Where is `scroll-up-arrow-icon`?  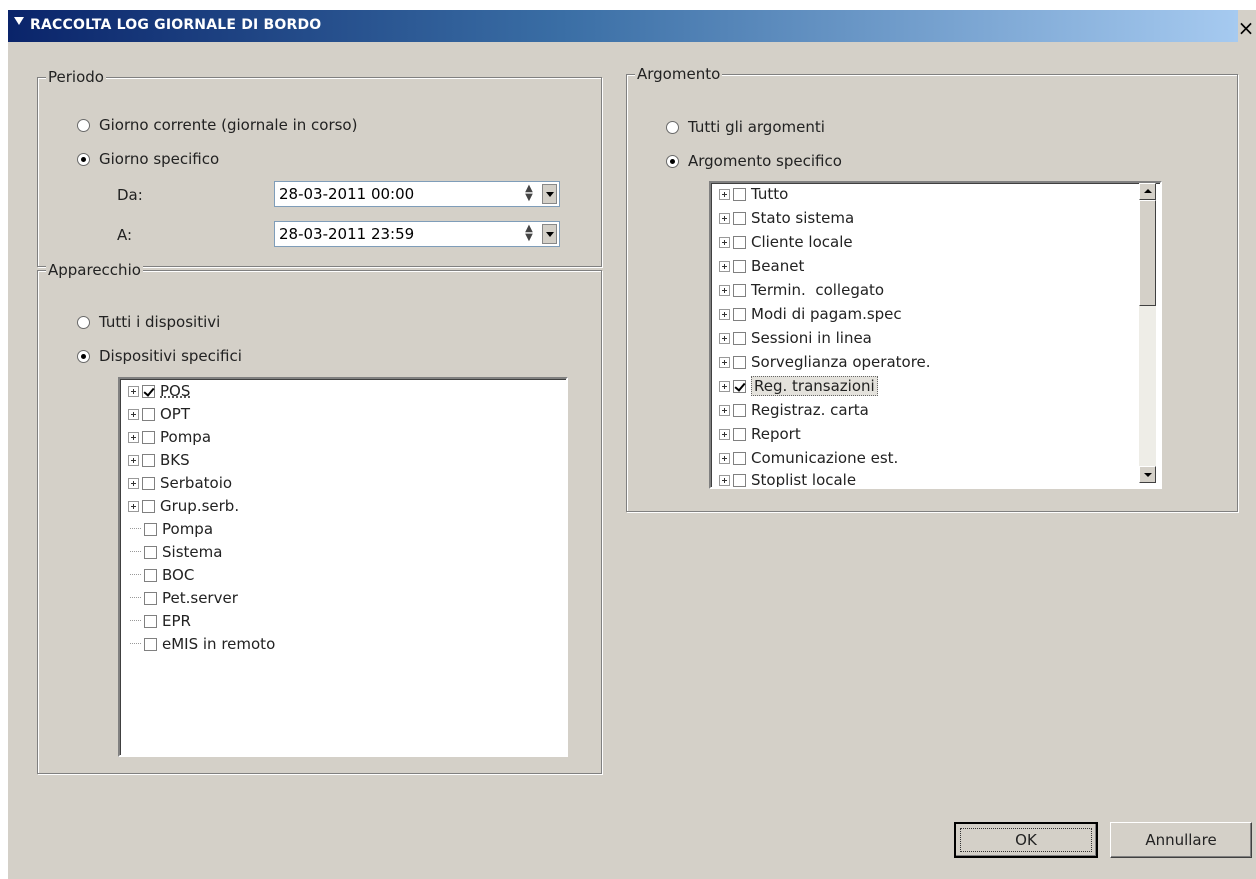
scroll-up-arrow-icon is located at coordinates (1147, 191).